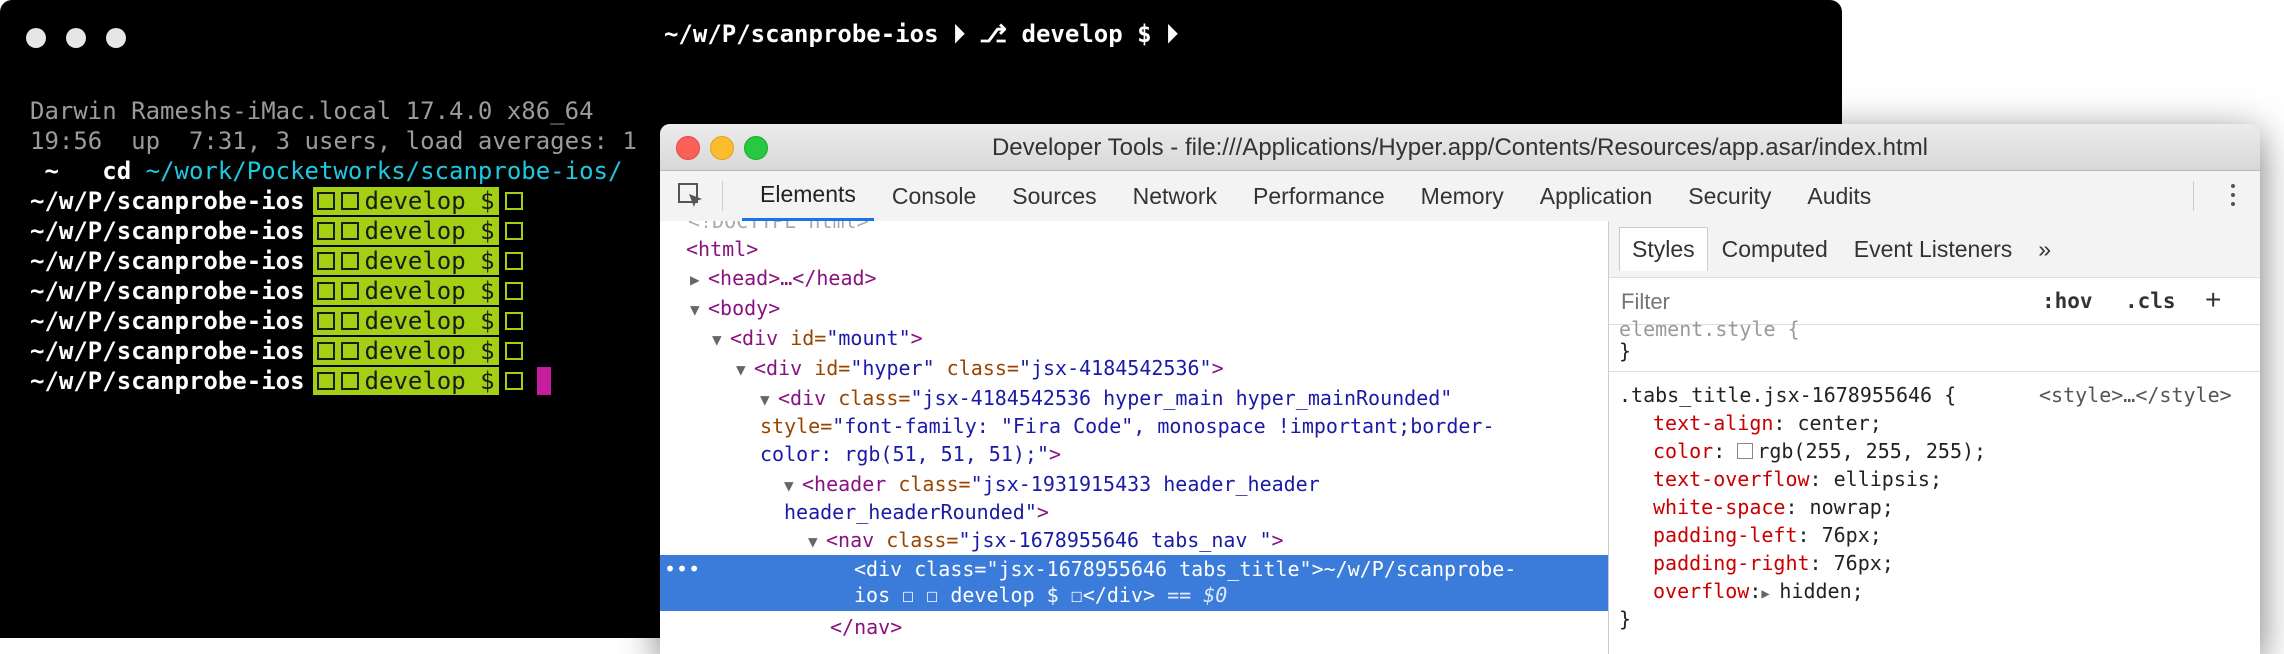 Image resolution: width=2284 pixels, height=654 pixels. I want to click on rule-close-brace: }, so click(1625, 351).